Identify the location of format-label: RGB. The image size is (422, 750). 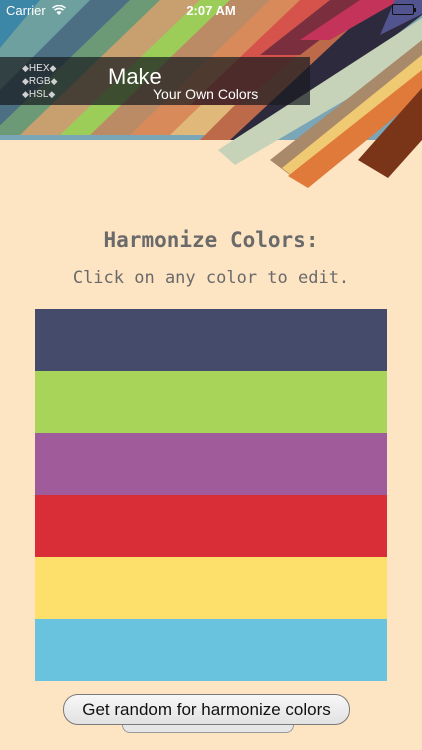
(39, 81).